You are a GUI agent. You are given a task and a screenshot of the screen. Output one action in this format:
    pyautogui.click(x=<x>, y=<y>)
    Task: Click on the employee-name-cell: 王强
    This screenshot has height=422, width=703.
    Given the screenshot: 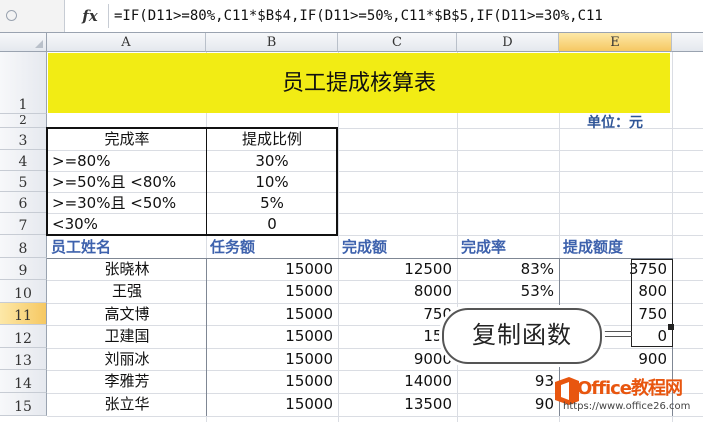 What is the action you would take?
    pyautogui.click(x=127, y=291)
    